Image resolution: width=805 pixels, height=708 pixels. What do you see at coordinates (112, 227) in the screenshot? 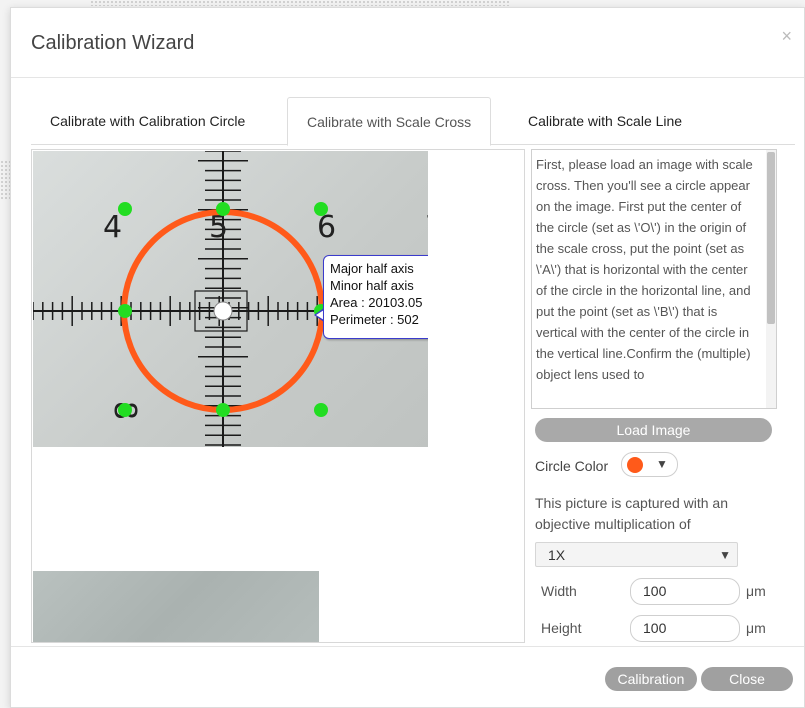
I see `scale-number-4: 4` at bounding box center [112, 227].